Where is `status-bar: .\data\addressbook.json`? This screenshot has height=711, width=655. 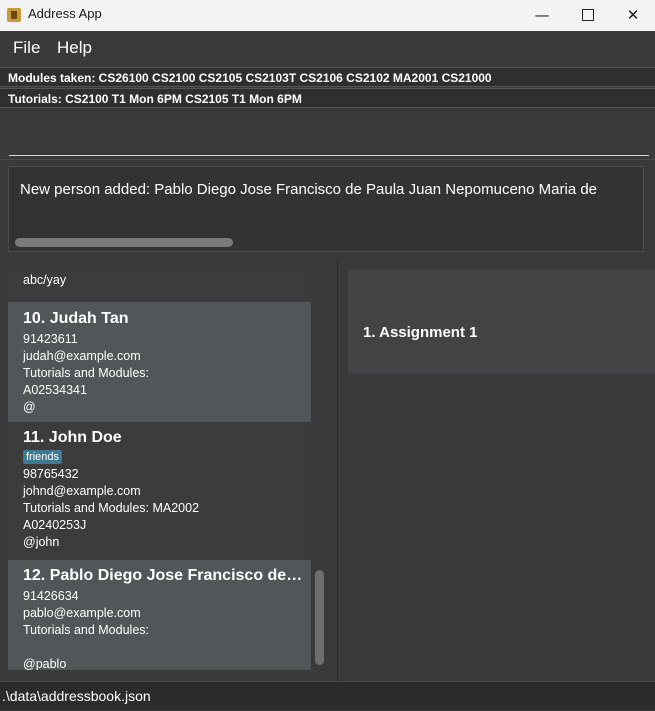 status-bar: .\data\addressbook.json is located at coordinates (327, 695).